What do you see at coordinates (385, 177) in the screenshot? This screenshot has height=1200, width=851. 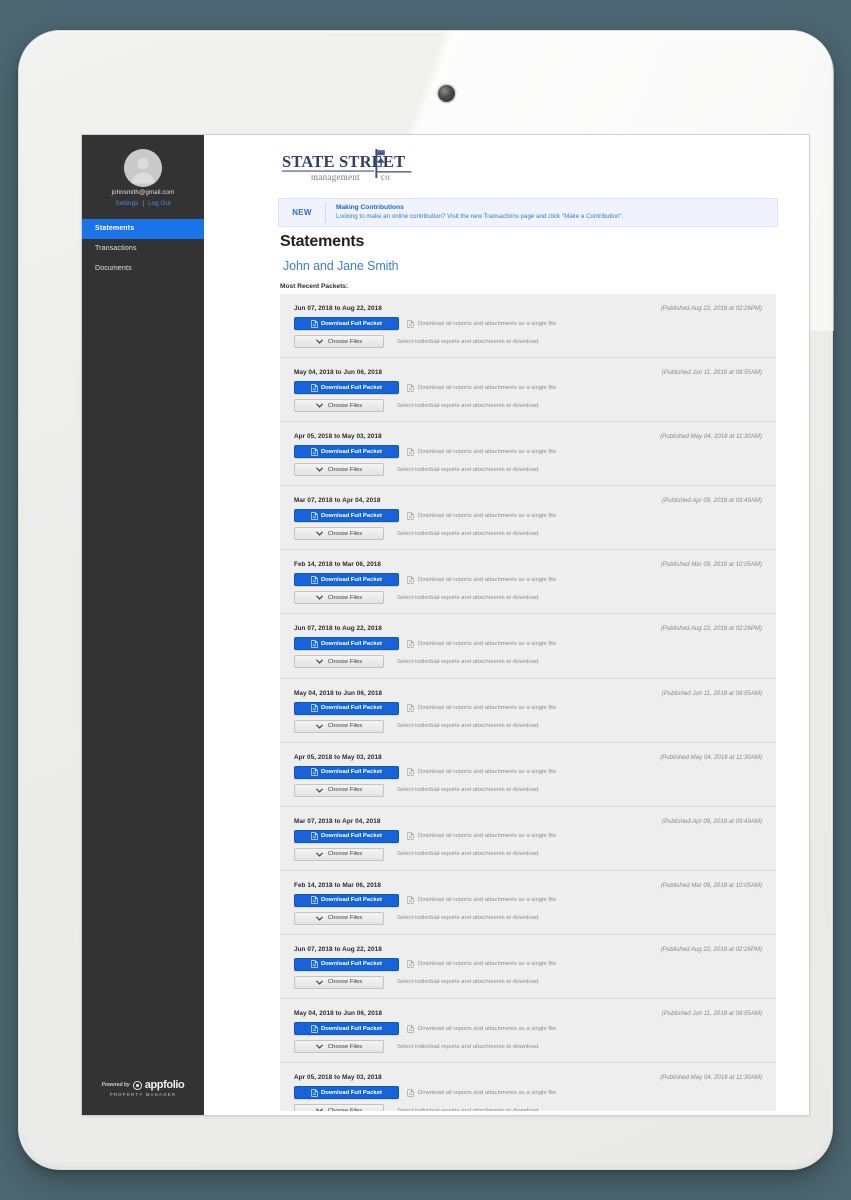 I see `svg-text: co` at bounding box center [385, 177].